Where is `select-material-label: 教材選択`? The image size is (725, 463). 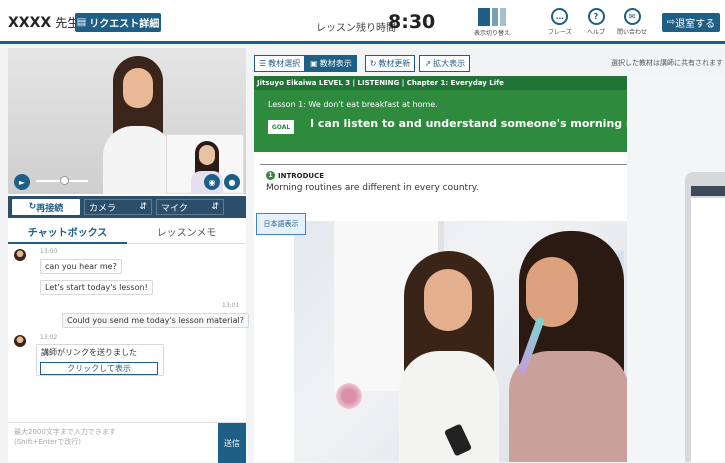
select-material-label: 教材選択 is located at coordinates (284, 63).